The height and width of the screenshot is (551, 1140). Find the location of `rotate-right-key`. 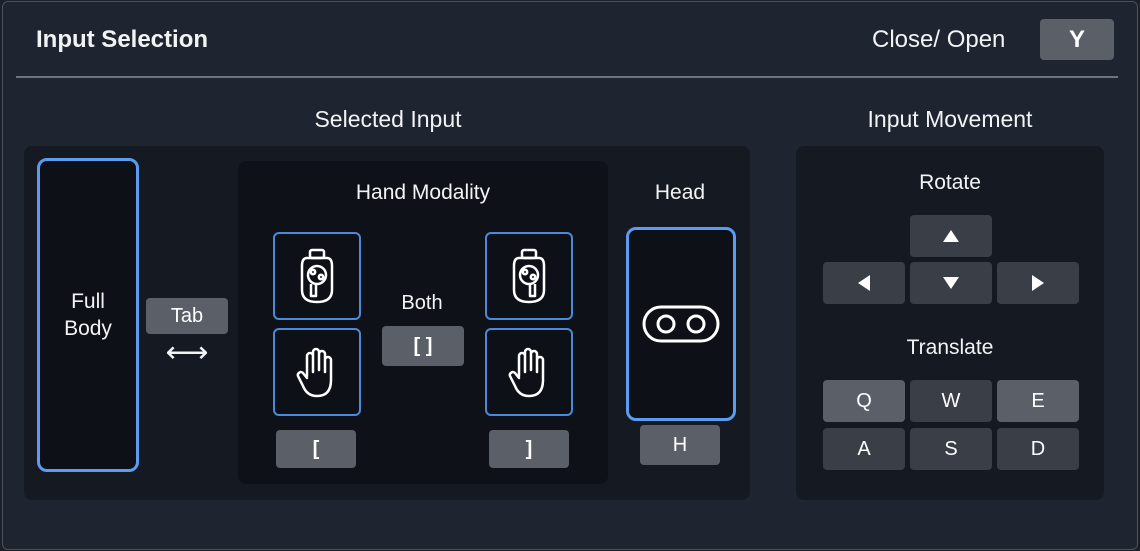

rotate-right-key is located at coordinates (1038, 283).